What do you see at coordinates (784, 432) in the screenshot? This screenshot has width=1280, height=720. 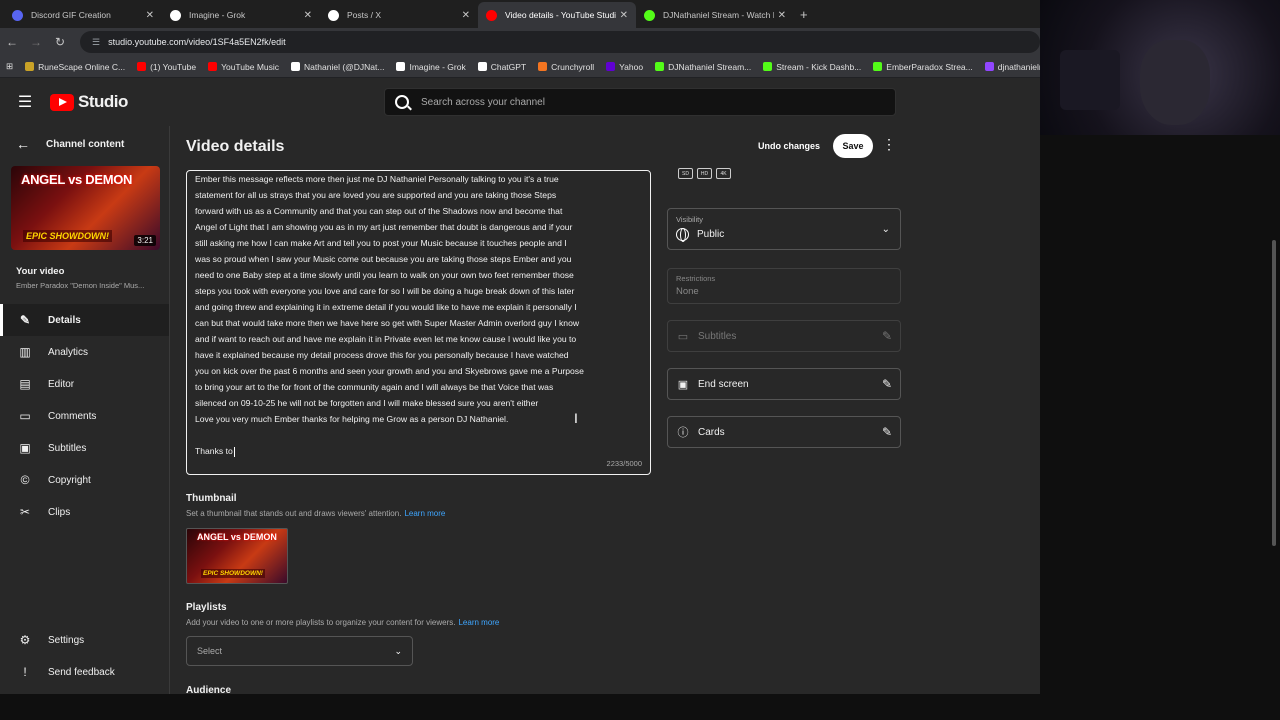 I see `cards-card: ⓘ Cards ✎` at bounding box center [784, 432].